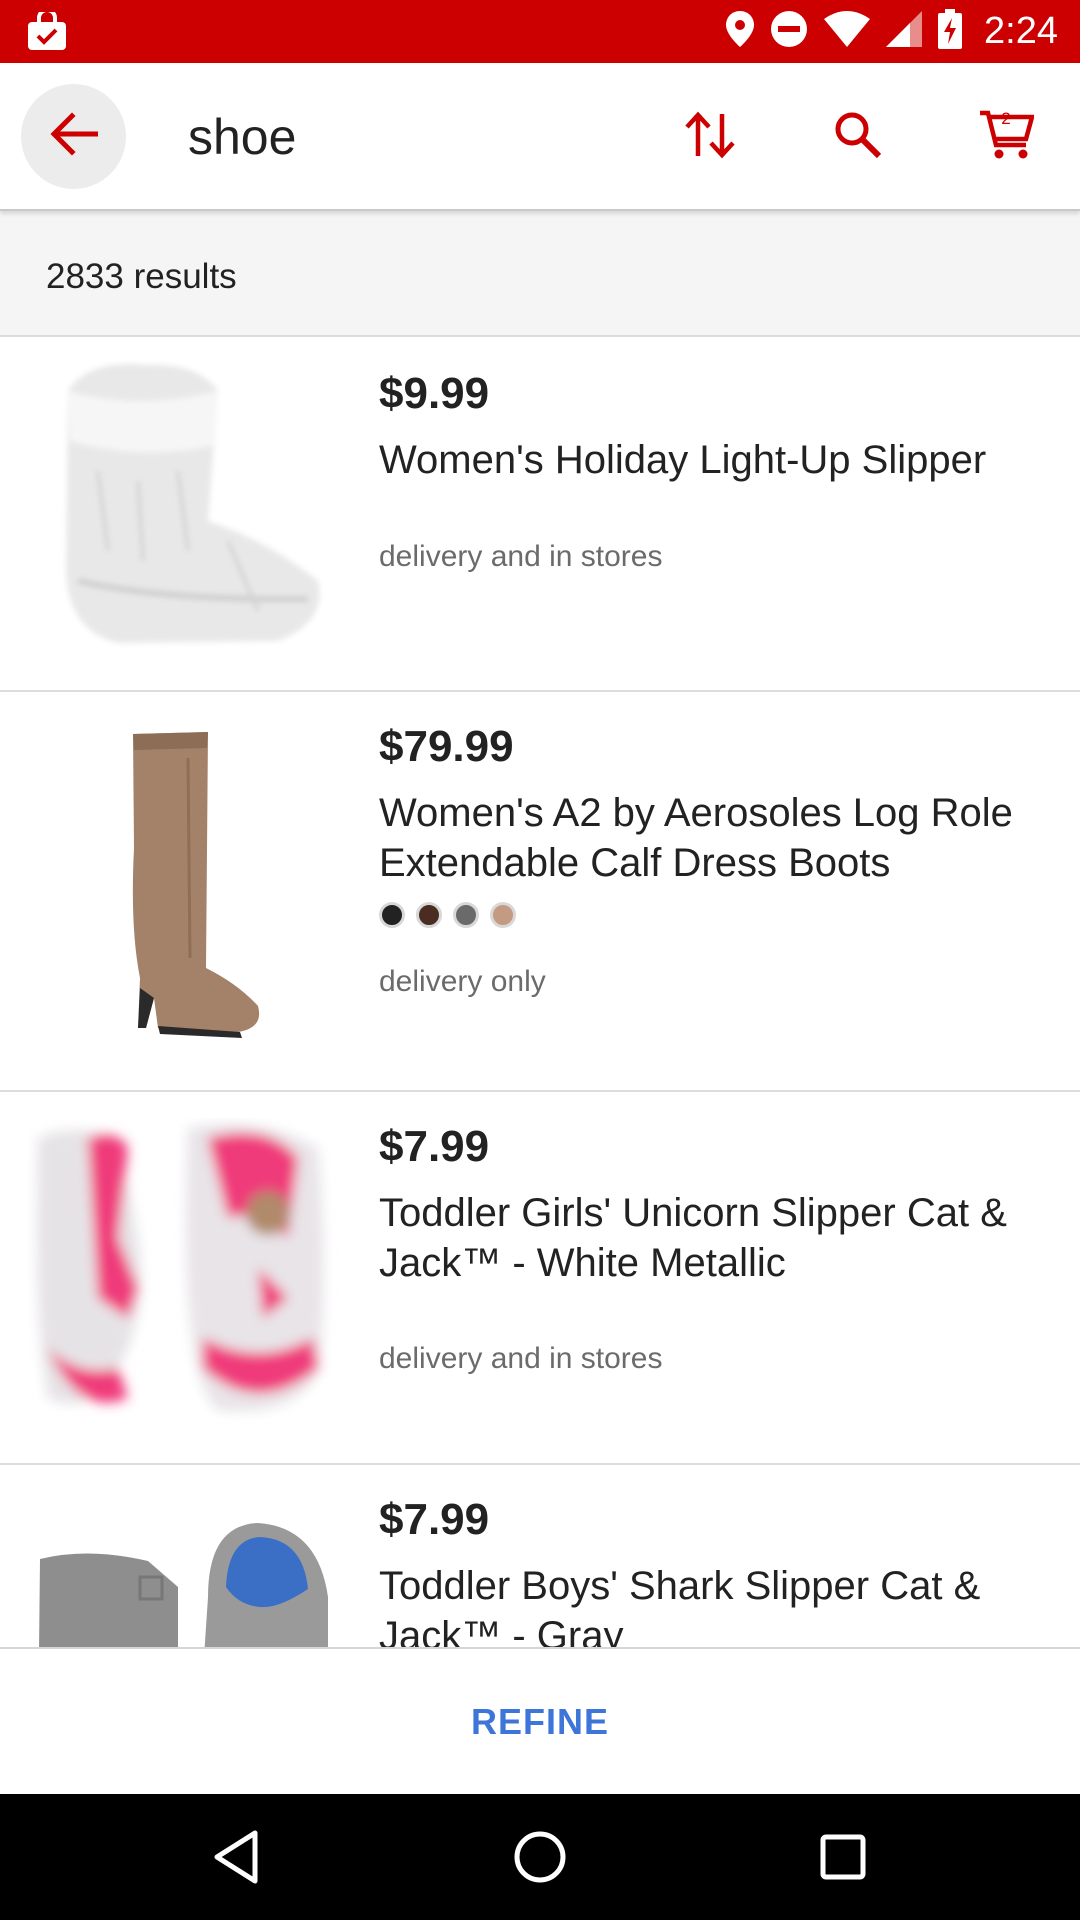 The width and height of the screenshot is (1080, 1920). Describe the element at coordinates (183, 888) in the screenshot. I see `product-image-tall-boot` at that location.